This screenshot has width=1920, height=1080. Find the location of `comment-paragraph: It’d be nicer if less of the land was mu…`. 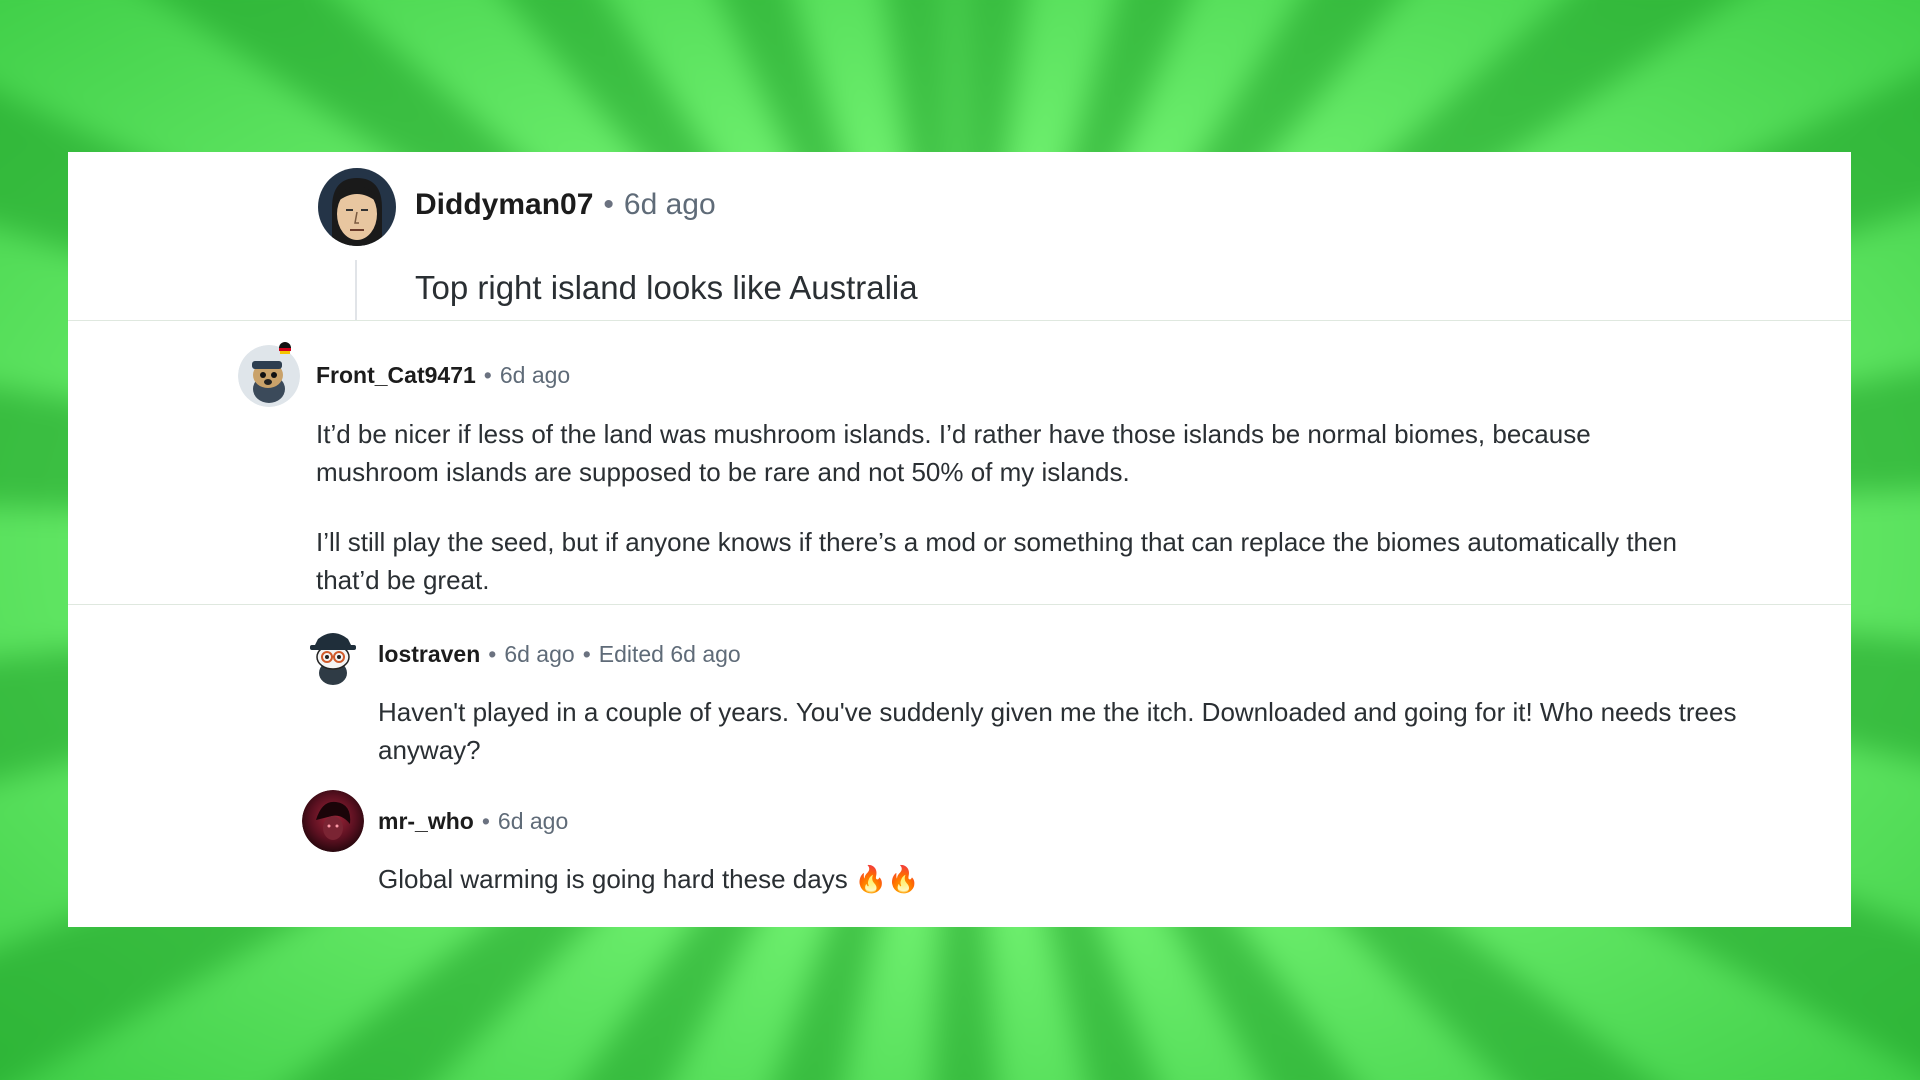

comment-paragraph: It’d be nicer if less of the land was mu… is located at coordinates (953, 453).